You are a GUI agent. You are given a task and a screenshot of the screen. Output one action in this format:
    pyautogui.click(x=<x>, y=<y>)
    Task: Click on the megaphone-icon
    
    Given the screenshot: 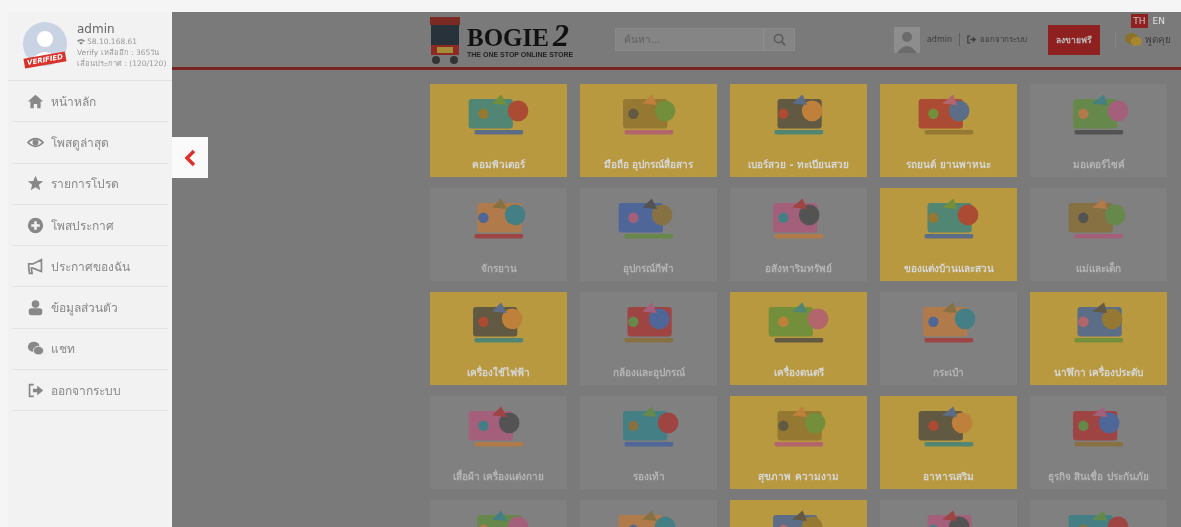 What is the action you would take?
    pyautogui.click(x=35, y=266)
    